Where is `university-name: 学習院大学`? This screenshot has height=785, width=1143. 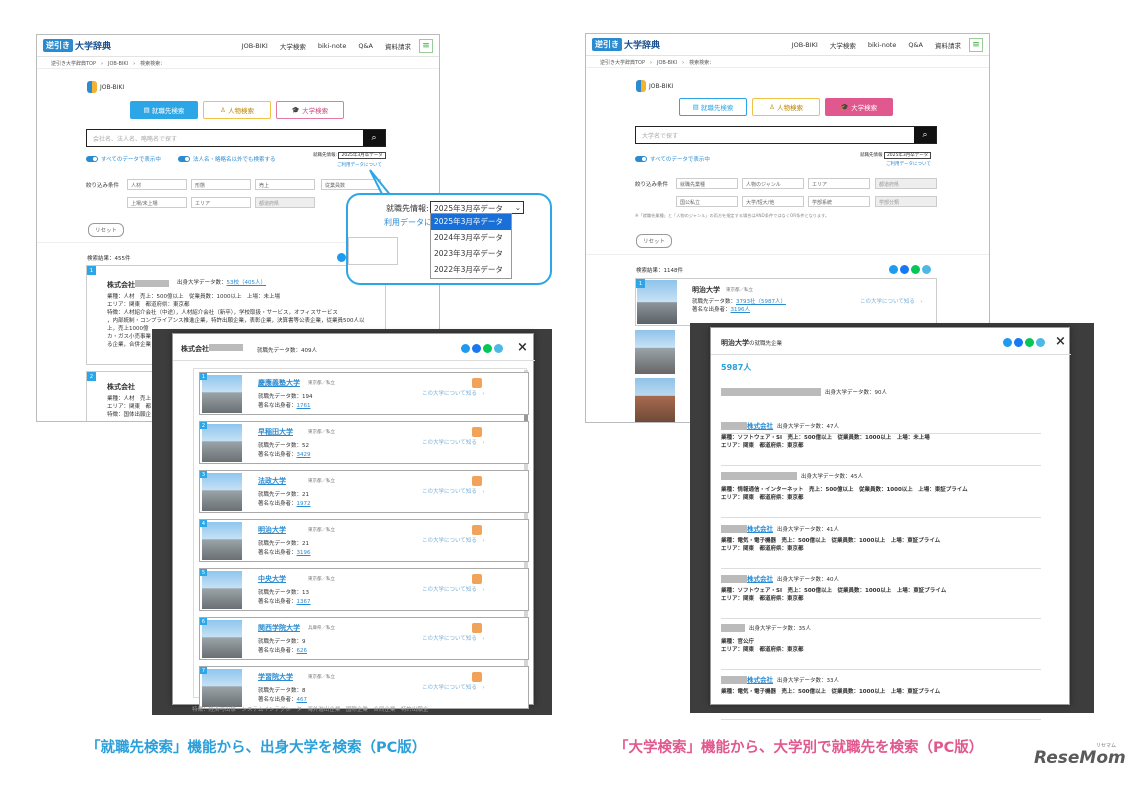
university-name: 学習院大学 is located at coordinates (275, 677).